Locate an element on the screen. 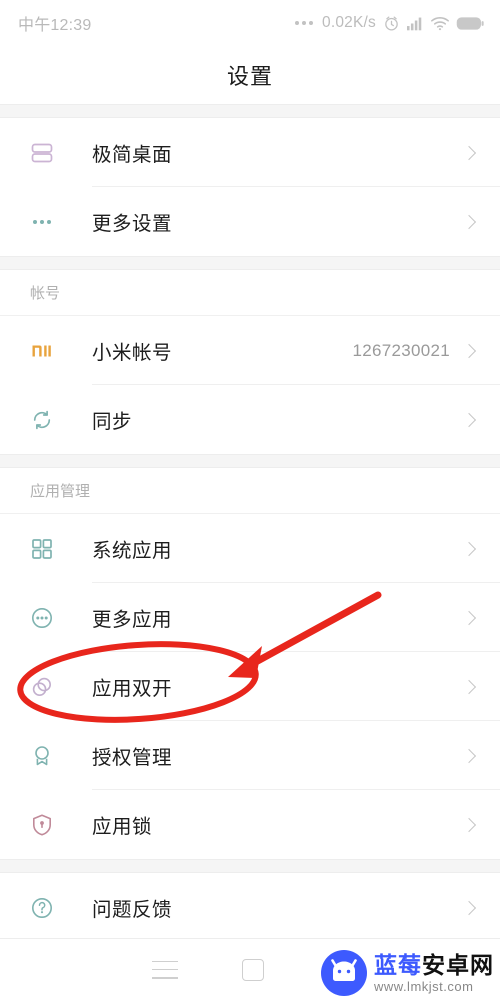  grid-apps-icon is located at coordinates (50, 549).